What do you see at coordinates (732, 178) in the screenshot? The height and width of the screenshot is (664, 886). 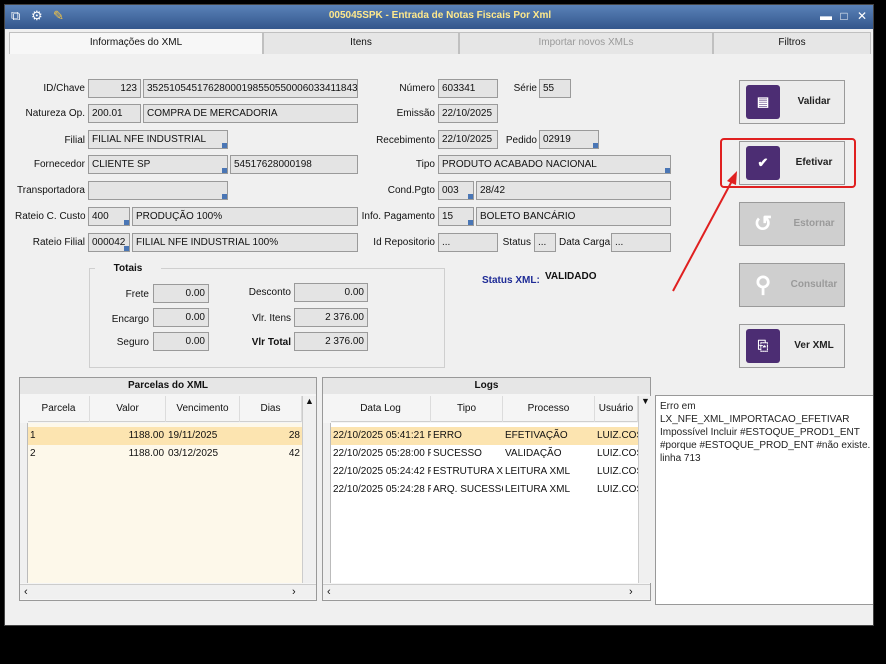 I see `arrow-head` at bounding box center [732, 178].